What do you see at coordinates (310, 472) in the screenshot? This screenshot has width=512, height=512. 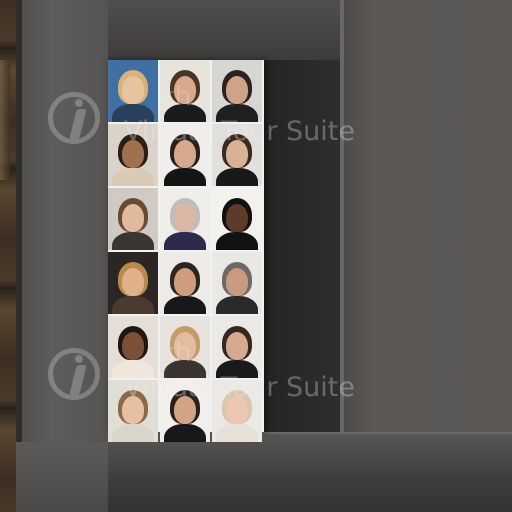 I see `floor-ledge` at bounding box center [310, 472].